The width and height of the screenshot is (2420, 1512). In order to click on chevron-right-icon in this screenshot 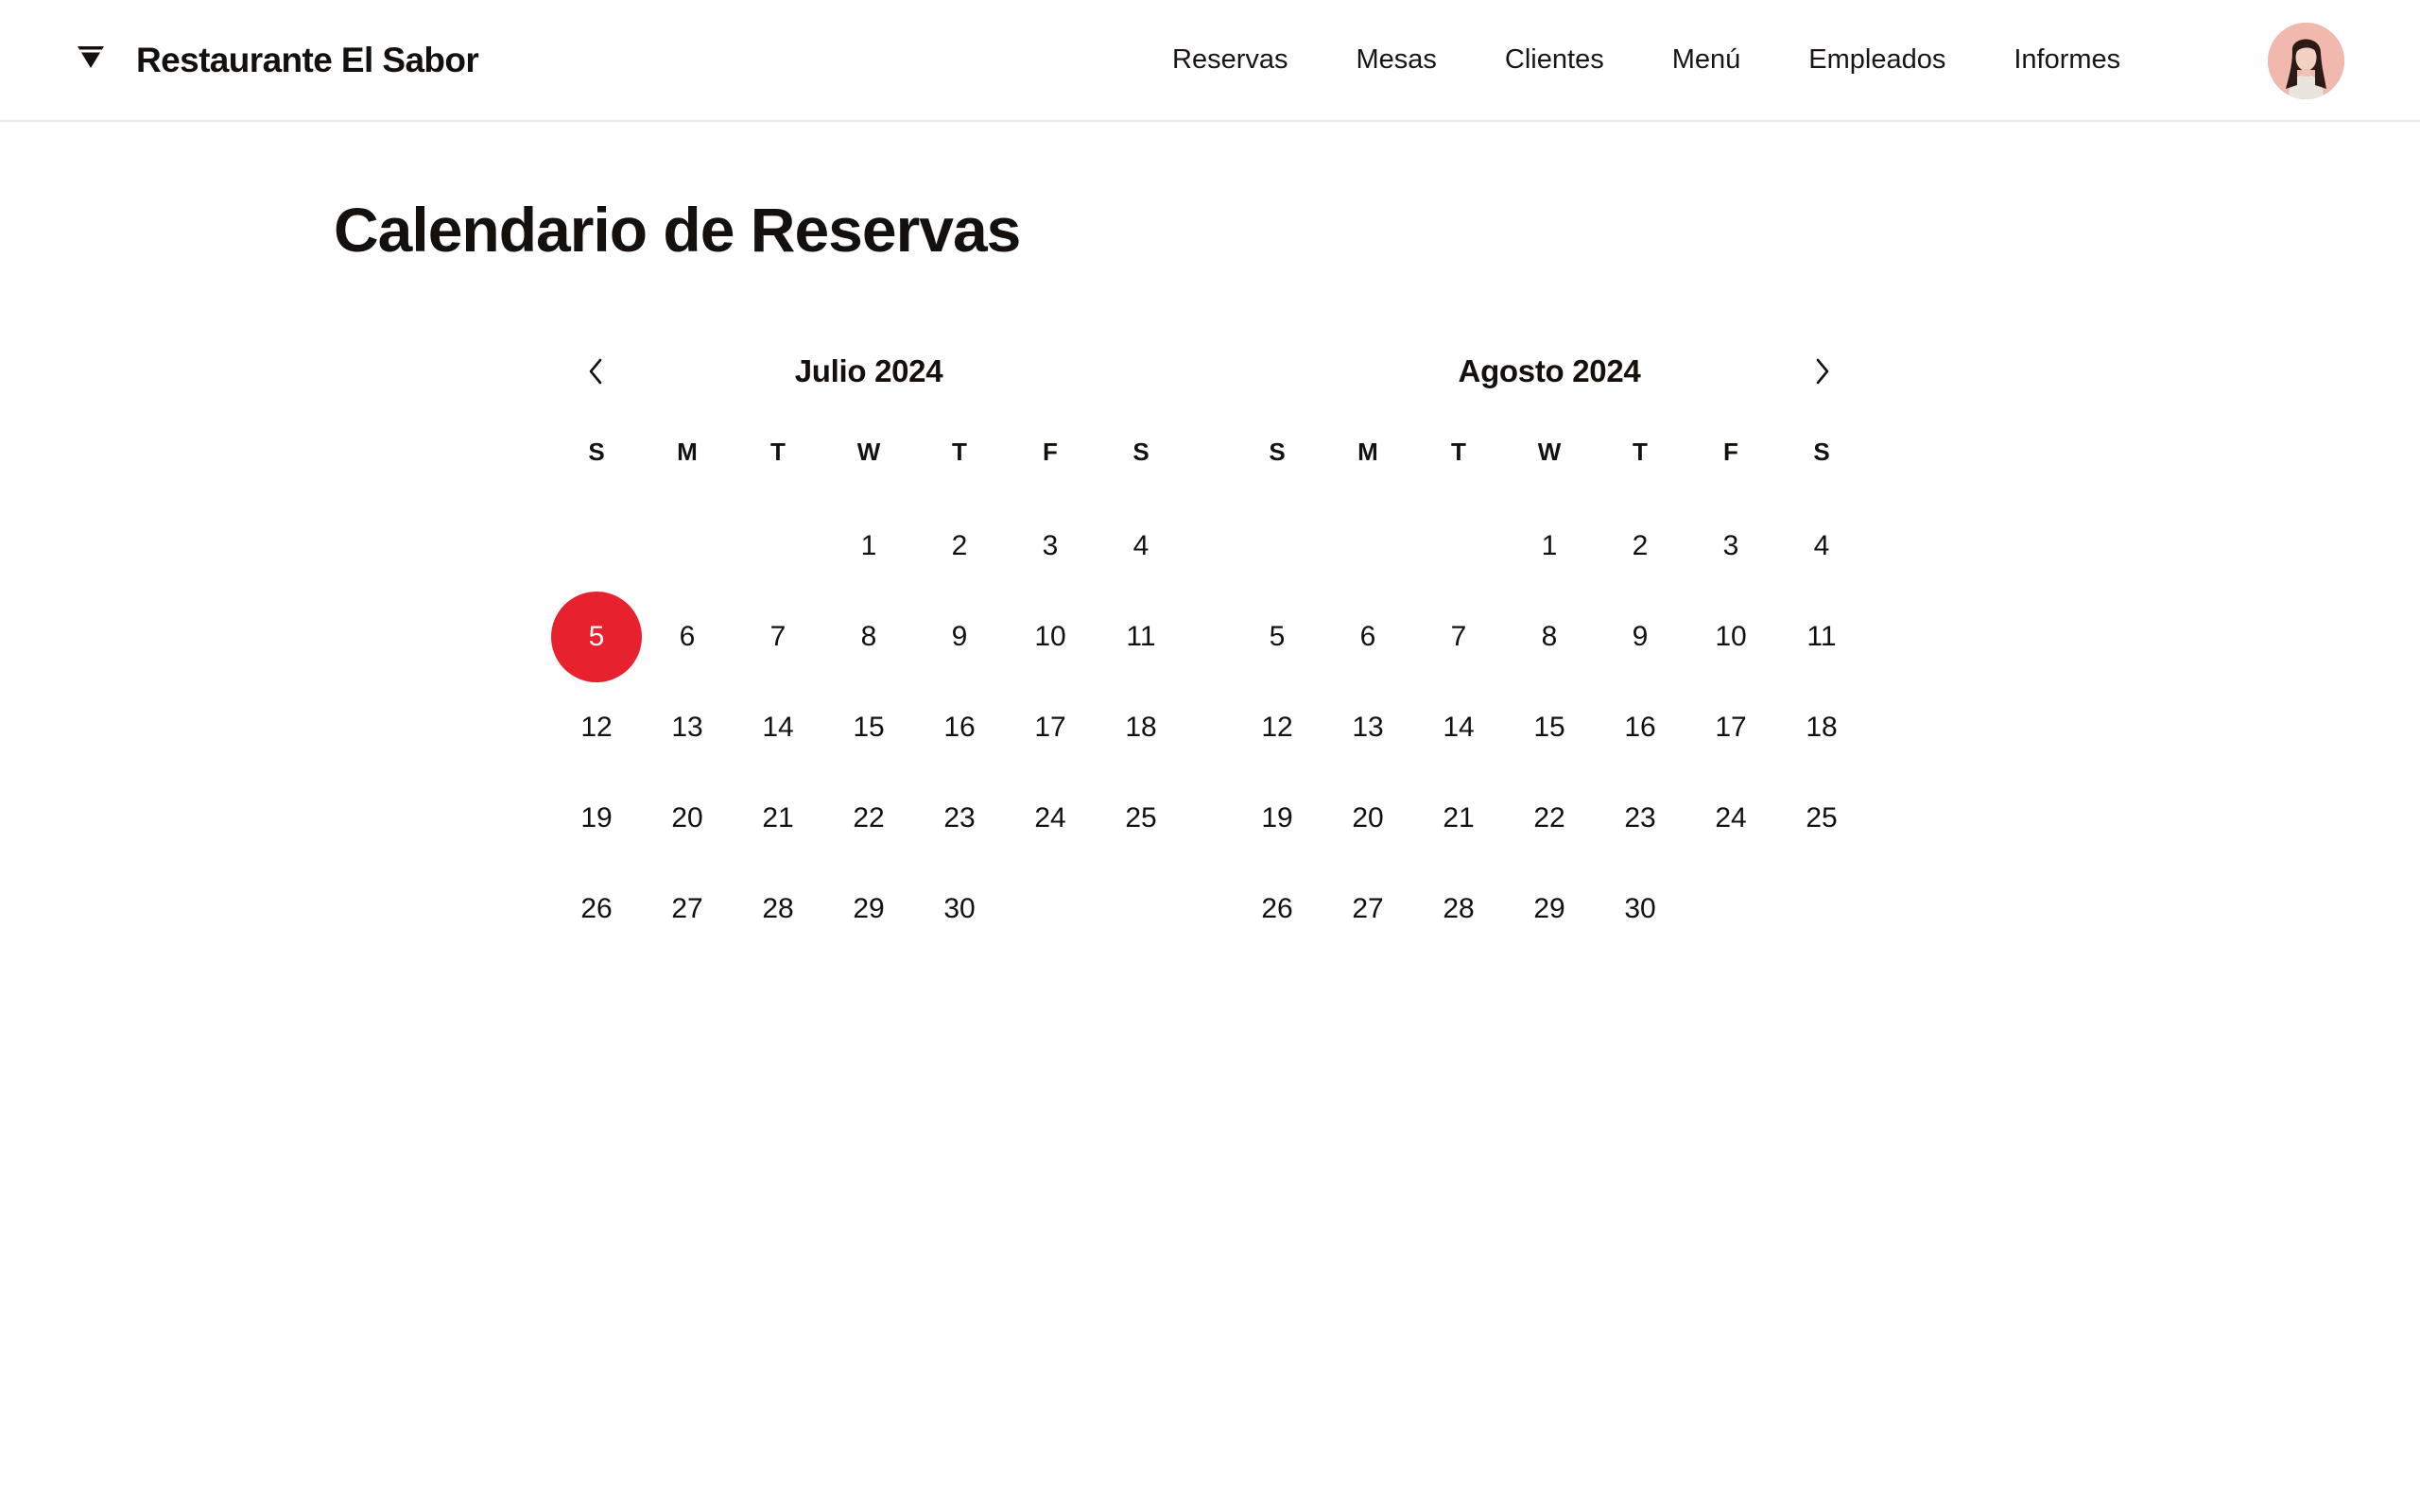, I will do `click(1822, 371)`.